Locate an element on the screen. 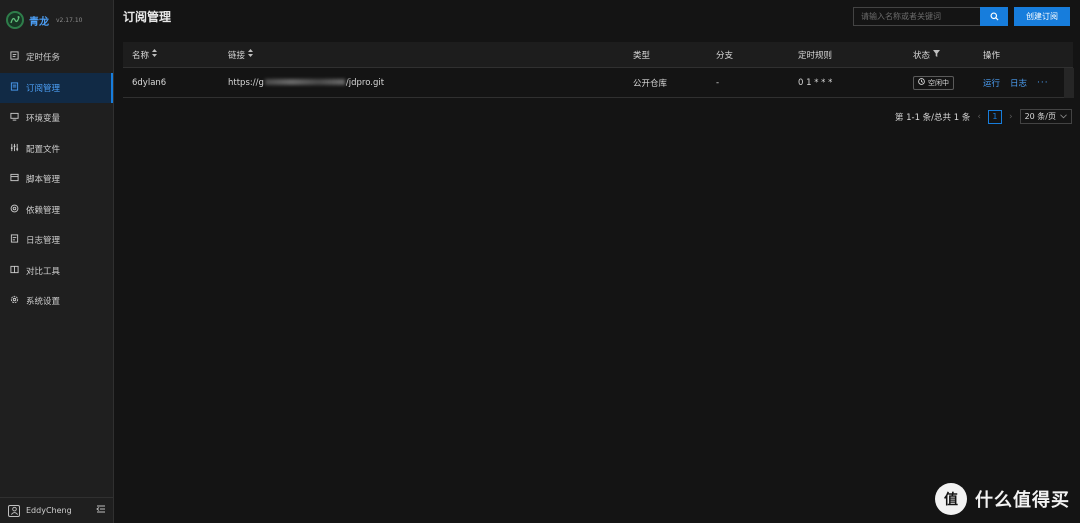 The image size is (1080, 523). watermark-text: 什么值得买 is located at coordinates (1022, 500).